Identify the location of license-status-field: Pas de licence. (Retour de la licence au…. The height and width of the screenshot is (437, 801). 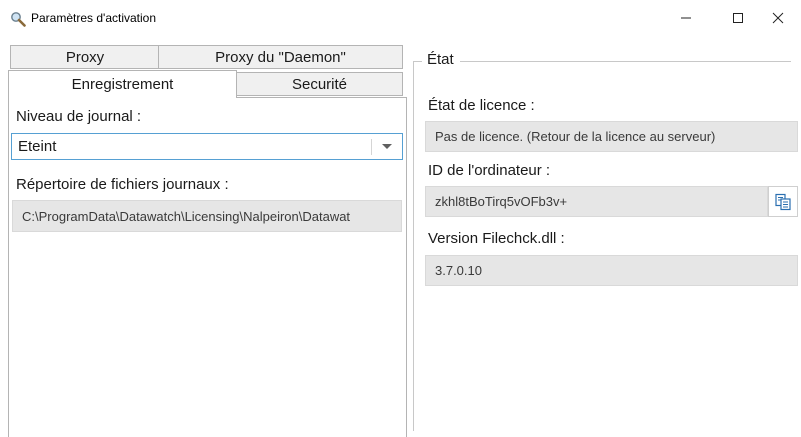
(611, 136).